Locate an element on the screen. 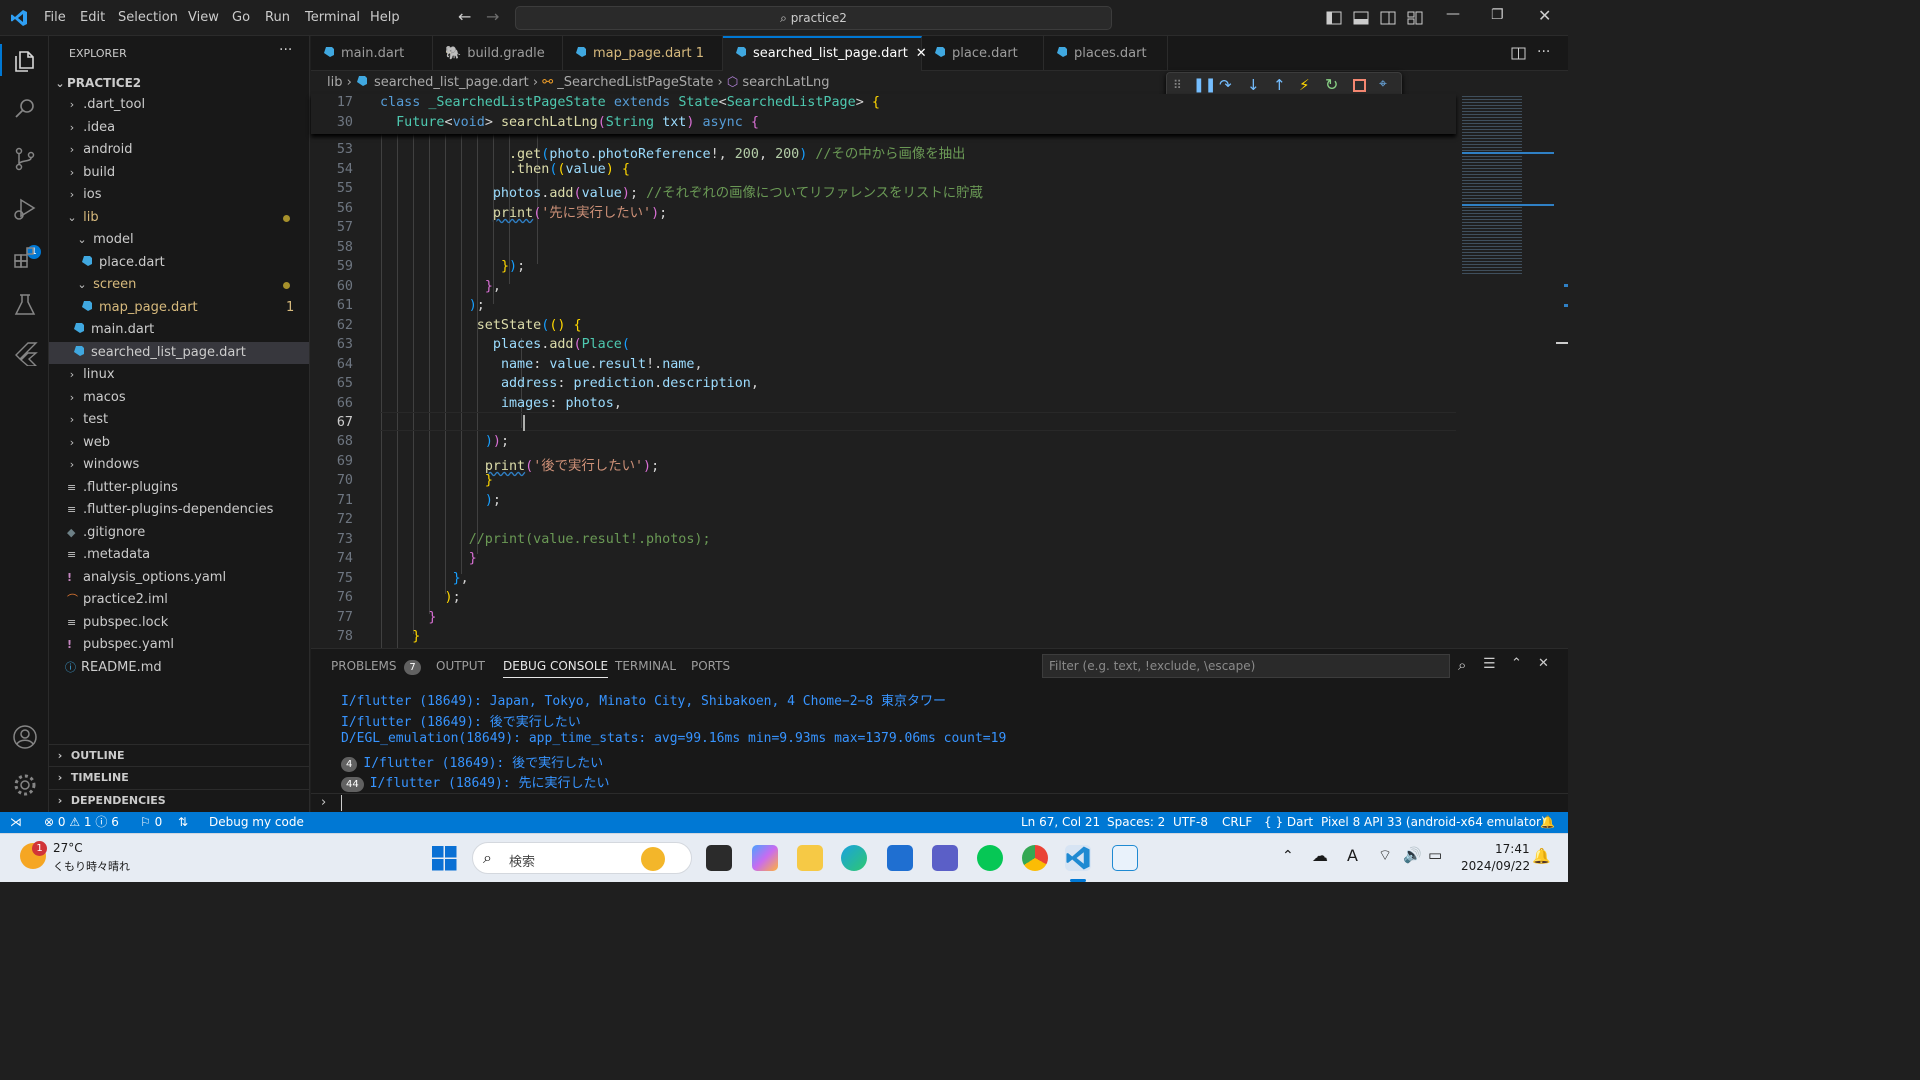 This screenshot has height=1080, width=1920. teams-icon is located at coordinates (945, 858).